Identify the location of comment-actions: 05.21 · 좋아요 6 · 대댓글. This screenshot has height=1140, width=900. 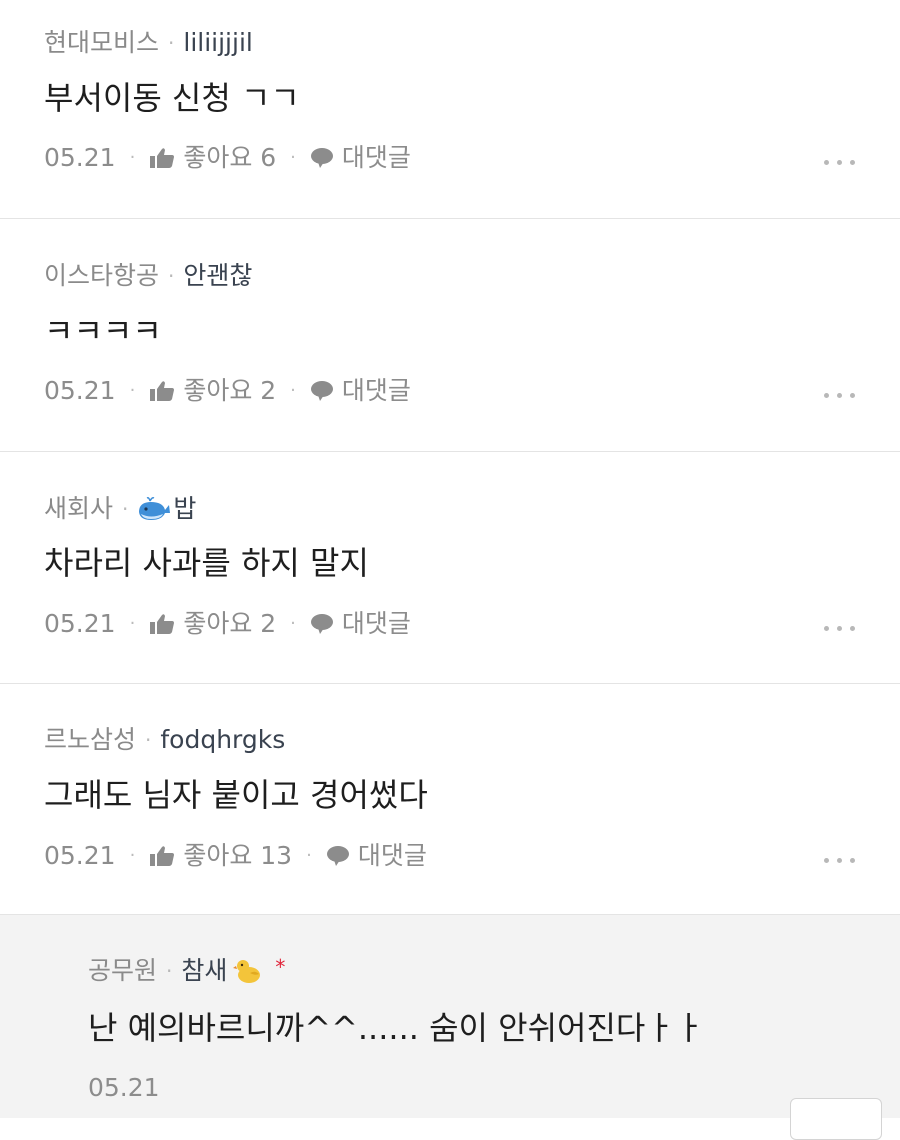
(227, 158).